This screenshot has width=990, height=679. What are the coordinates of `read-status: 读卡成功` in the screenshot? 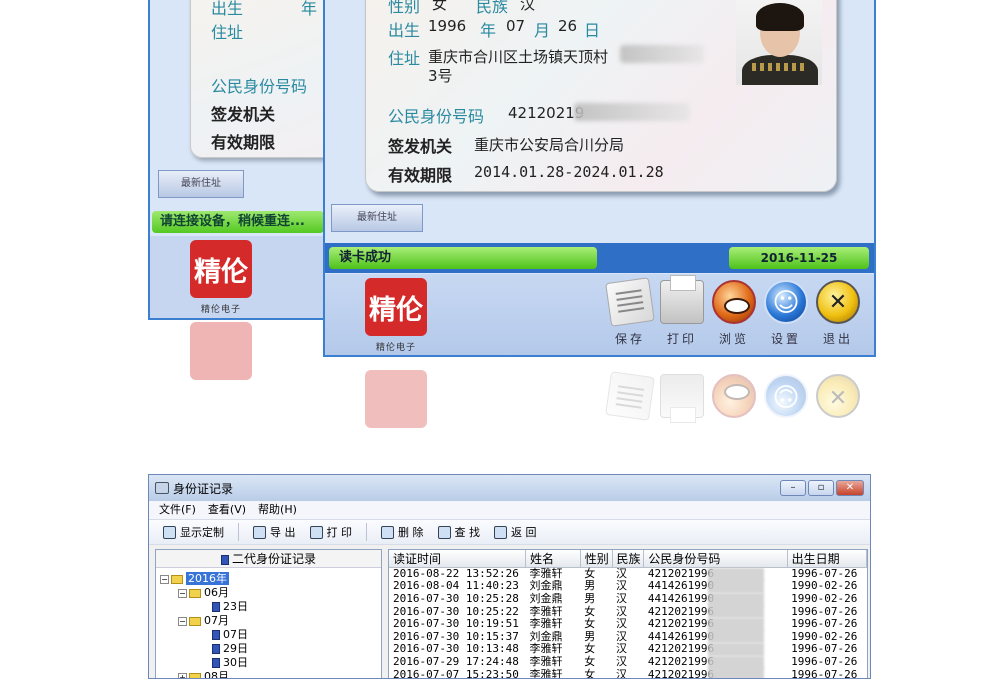 It's located at (463, 258).